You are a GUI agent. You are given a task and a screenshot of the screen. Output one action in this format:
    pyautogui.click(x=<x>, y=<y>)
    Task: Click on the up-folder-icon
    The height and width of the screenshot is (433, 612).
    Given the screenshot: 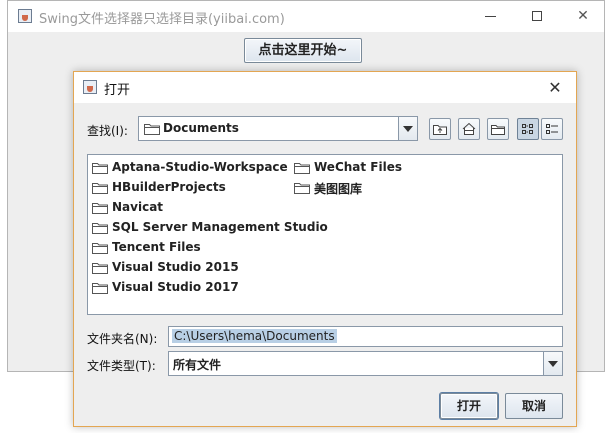 What is the action you would take?
    pyautogui.click(x=440, y=130)
    